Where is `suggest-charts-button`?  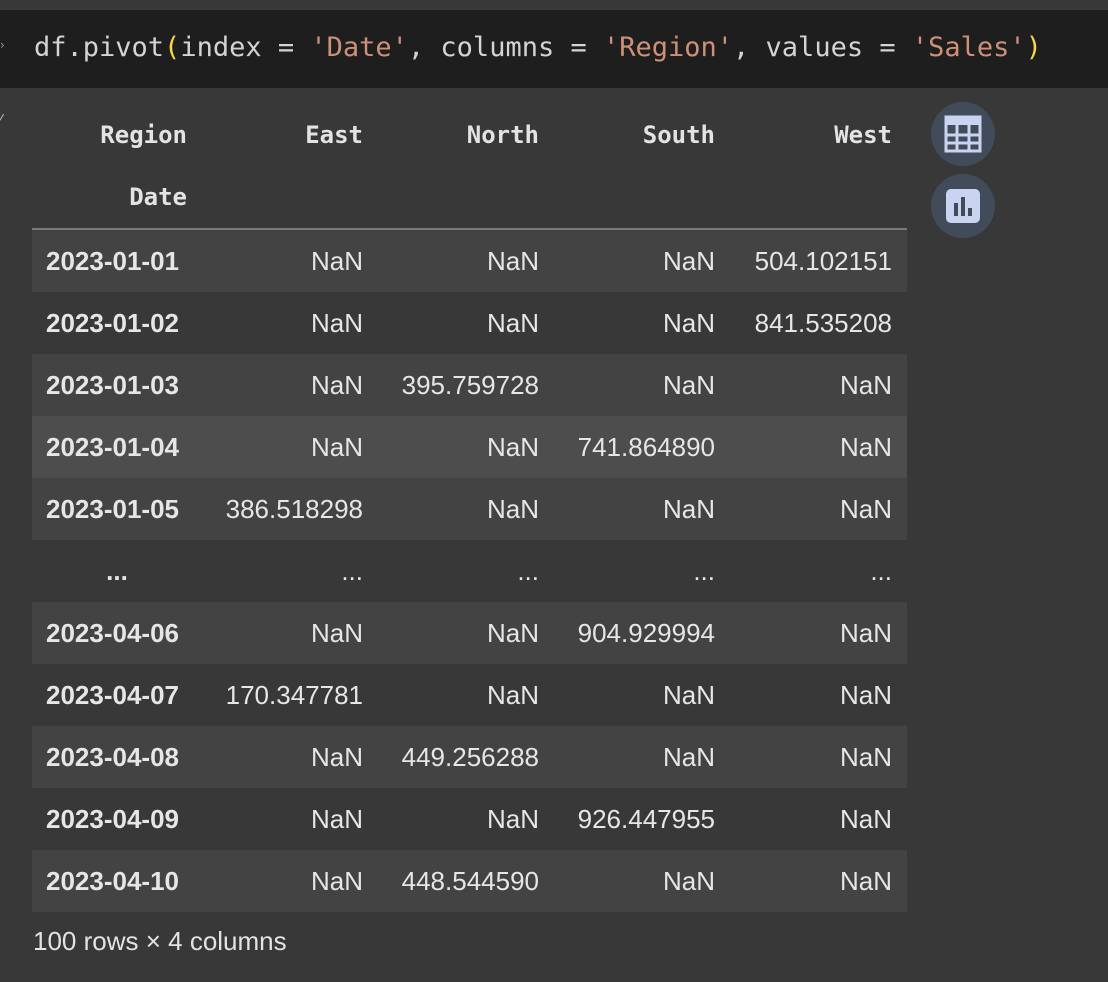
suggest-charts-button is located at coordinates (963, 206).